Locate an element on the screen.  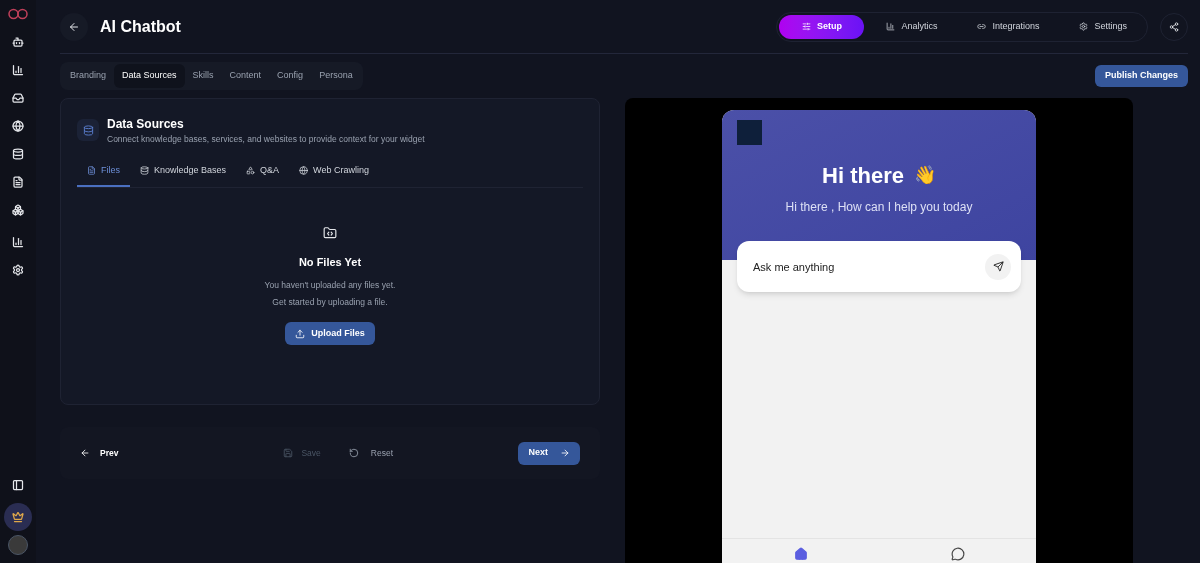
nav-tab: Setup is located at coordinates (822, 26).